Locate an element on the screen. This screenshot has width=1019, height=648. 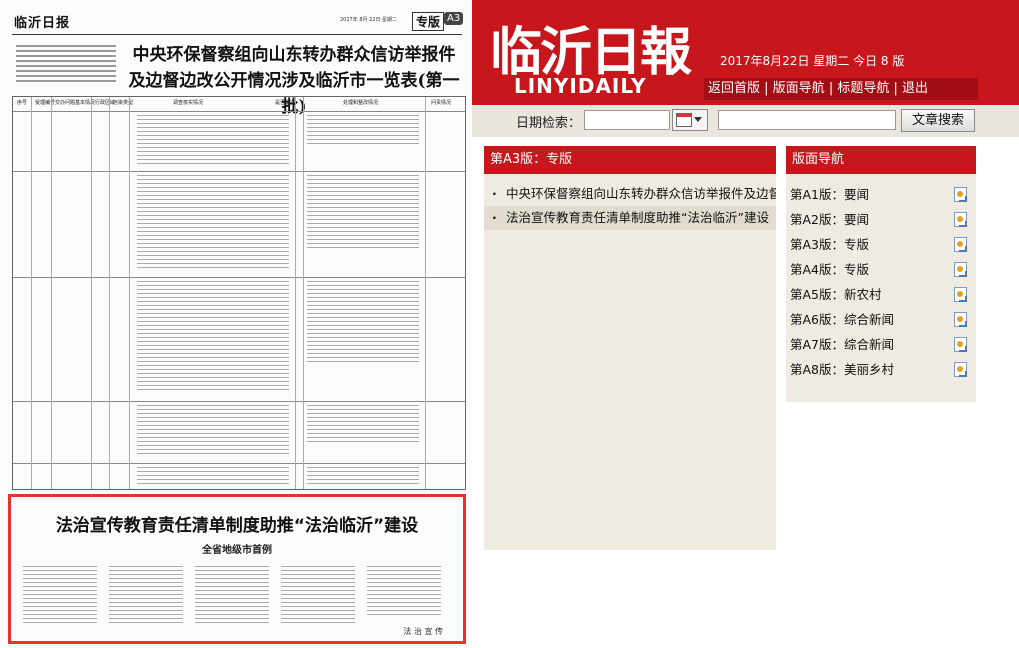
edition-item-label: 第A8版：美丽乡村 is located at coordinates (842, 369).